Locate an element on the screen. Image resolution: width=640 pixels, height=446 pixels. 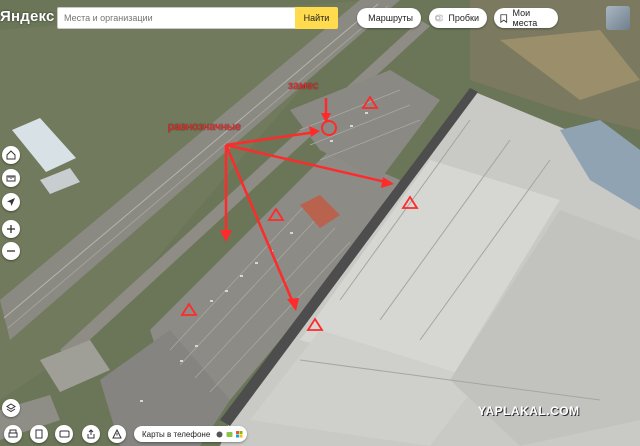
location-arrow-icon is located at coordinates (11, 202).